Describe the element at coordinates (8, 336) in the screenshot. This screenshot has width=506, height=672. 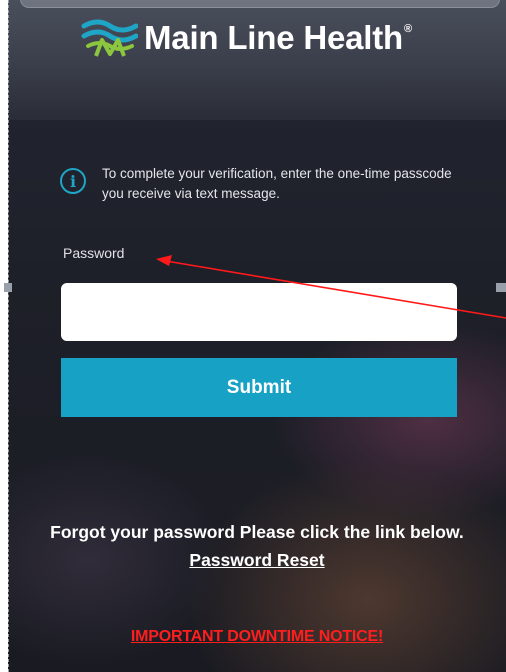
I see `phone-edge` at that location.